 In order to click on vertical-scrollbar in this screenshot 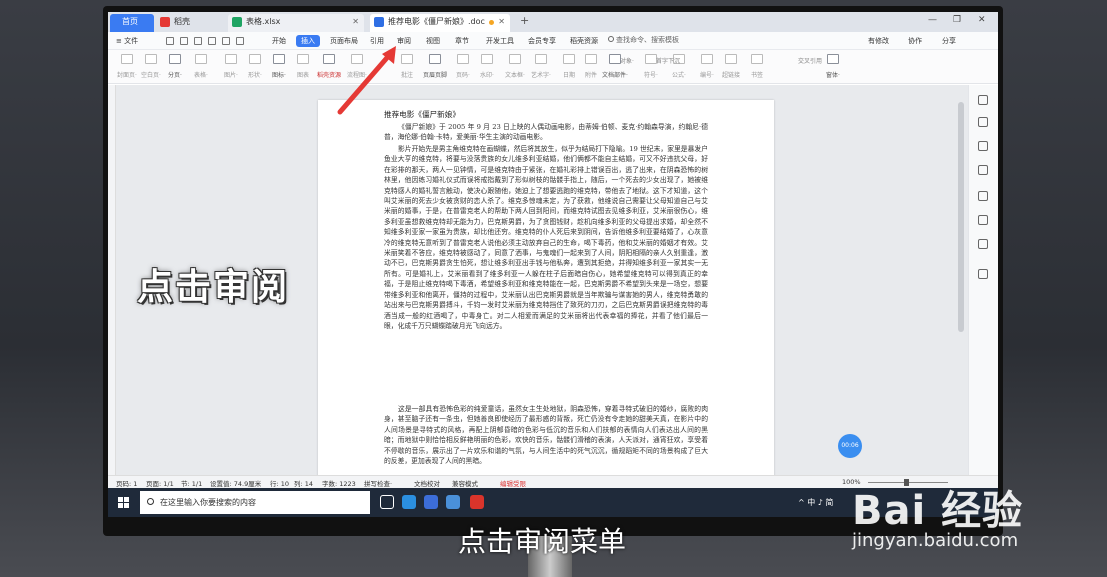, I will do `click(961, 217)`.